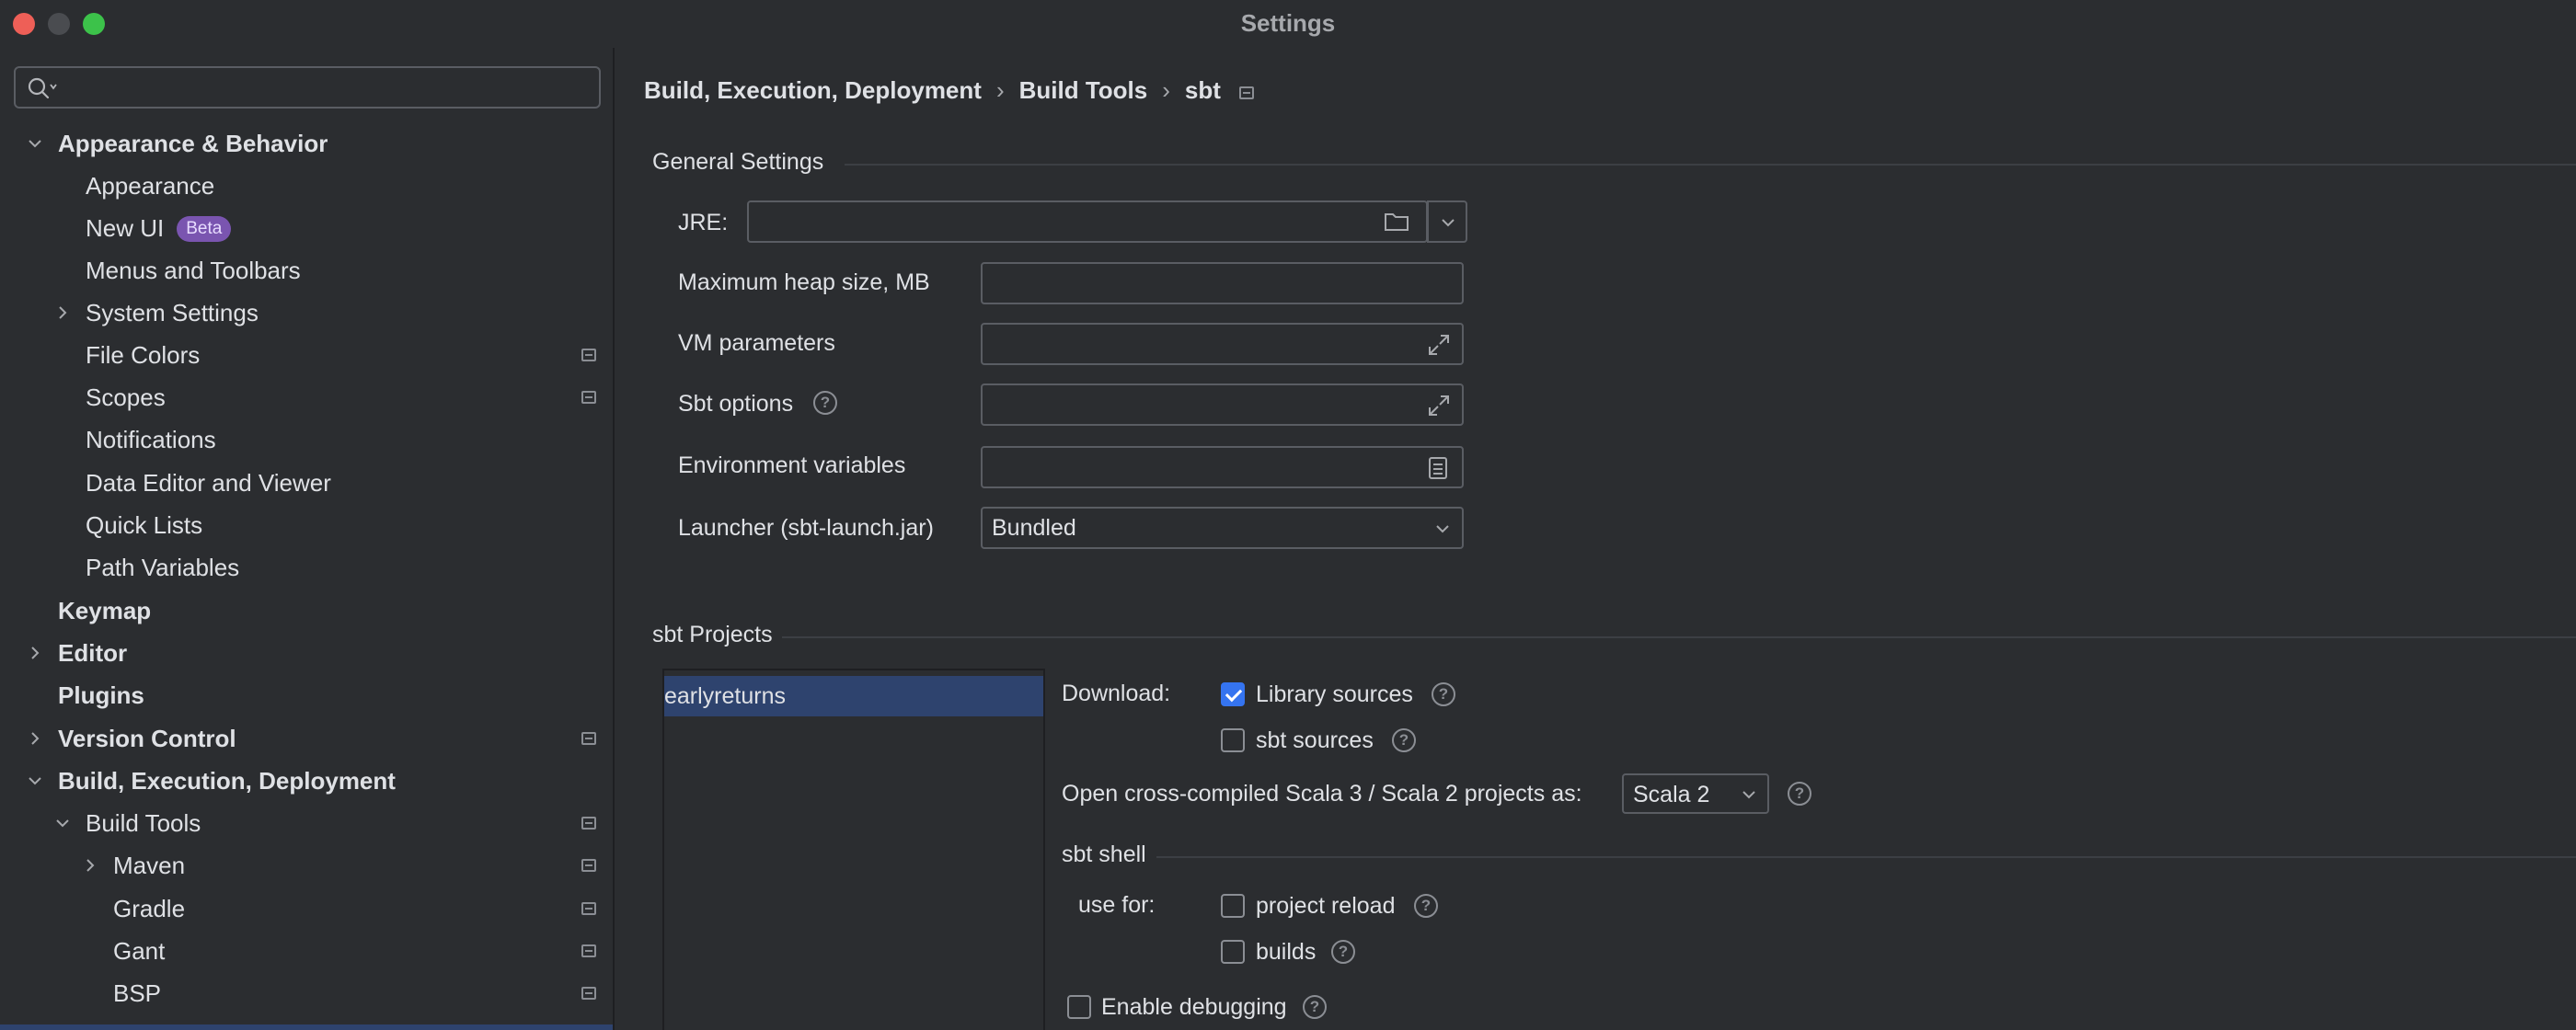  I want to click on tree-item-notifications: Notifications, so click(306, 439).